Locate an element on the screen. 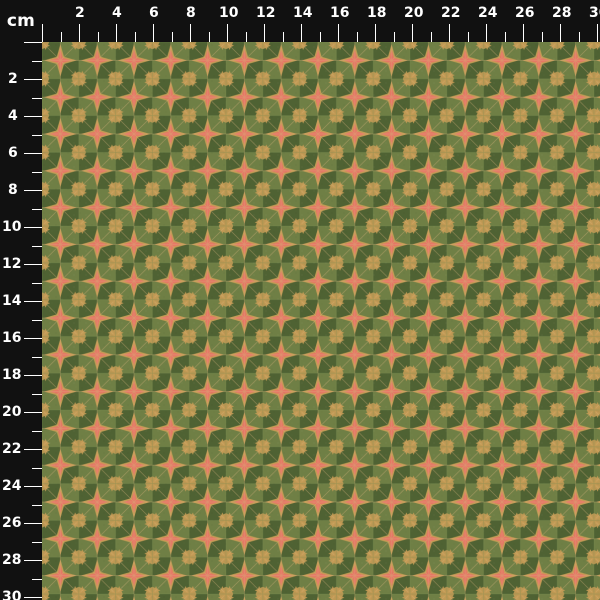  top-ruler-label: 20 is located at coordinates (414, 13).